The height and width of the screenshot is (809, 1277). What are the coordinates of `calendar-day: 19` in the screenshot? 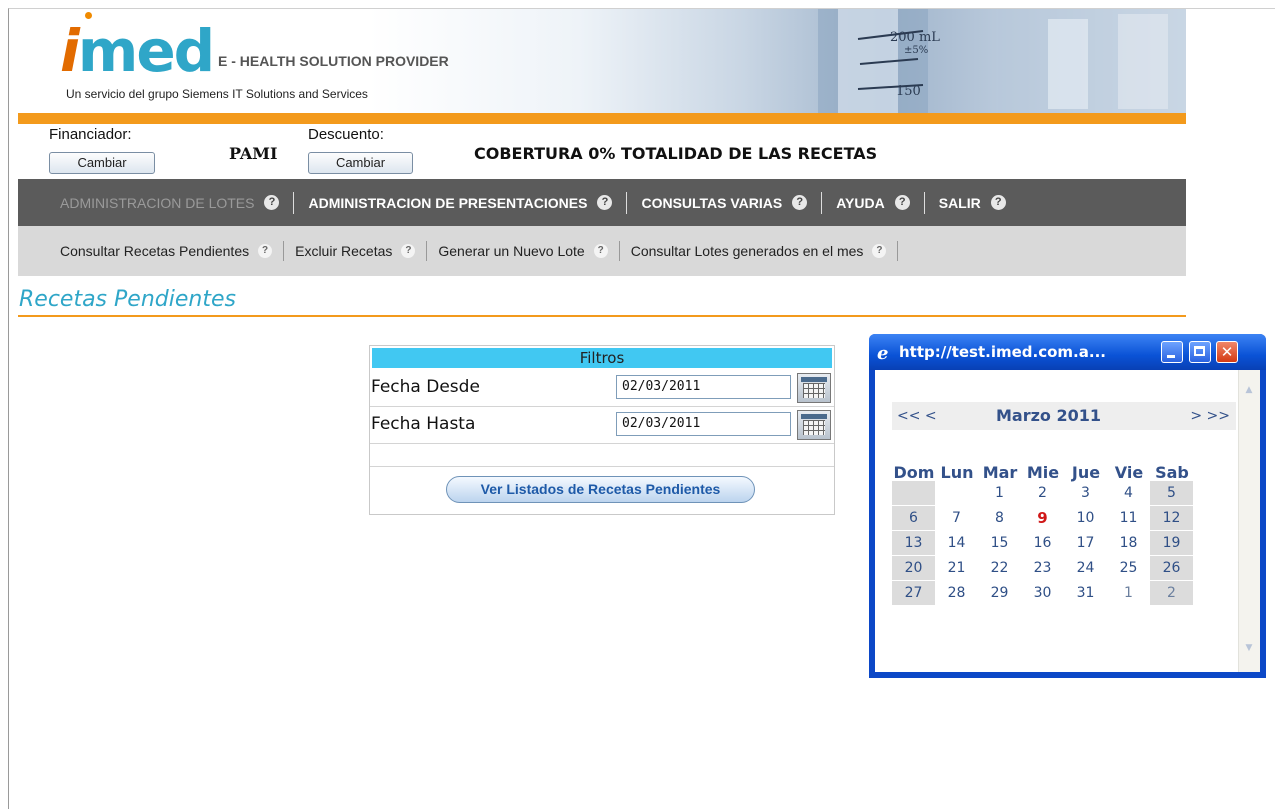 It's located at (1171, 543).